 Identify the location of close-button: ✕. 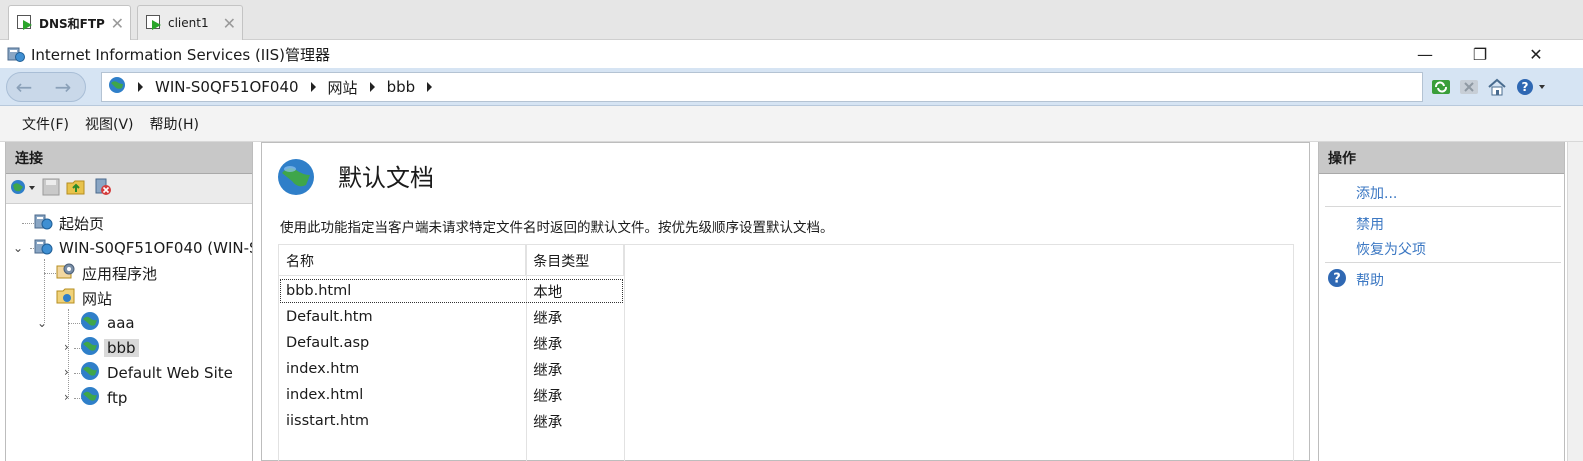
(1536, 54).